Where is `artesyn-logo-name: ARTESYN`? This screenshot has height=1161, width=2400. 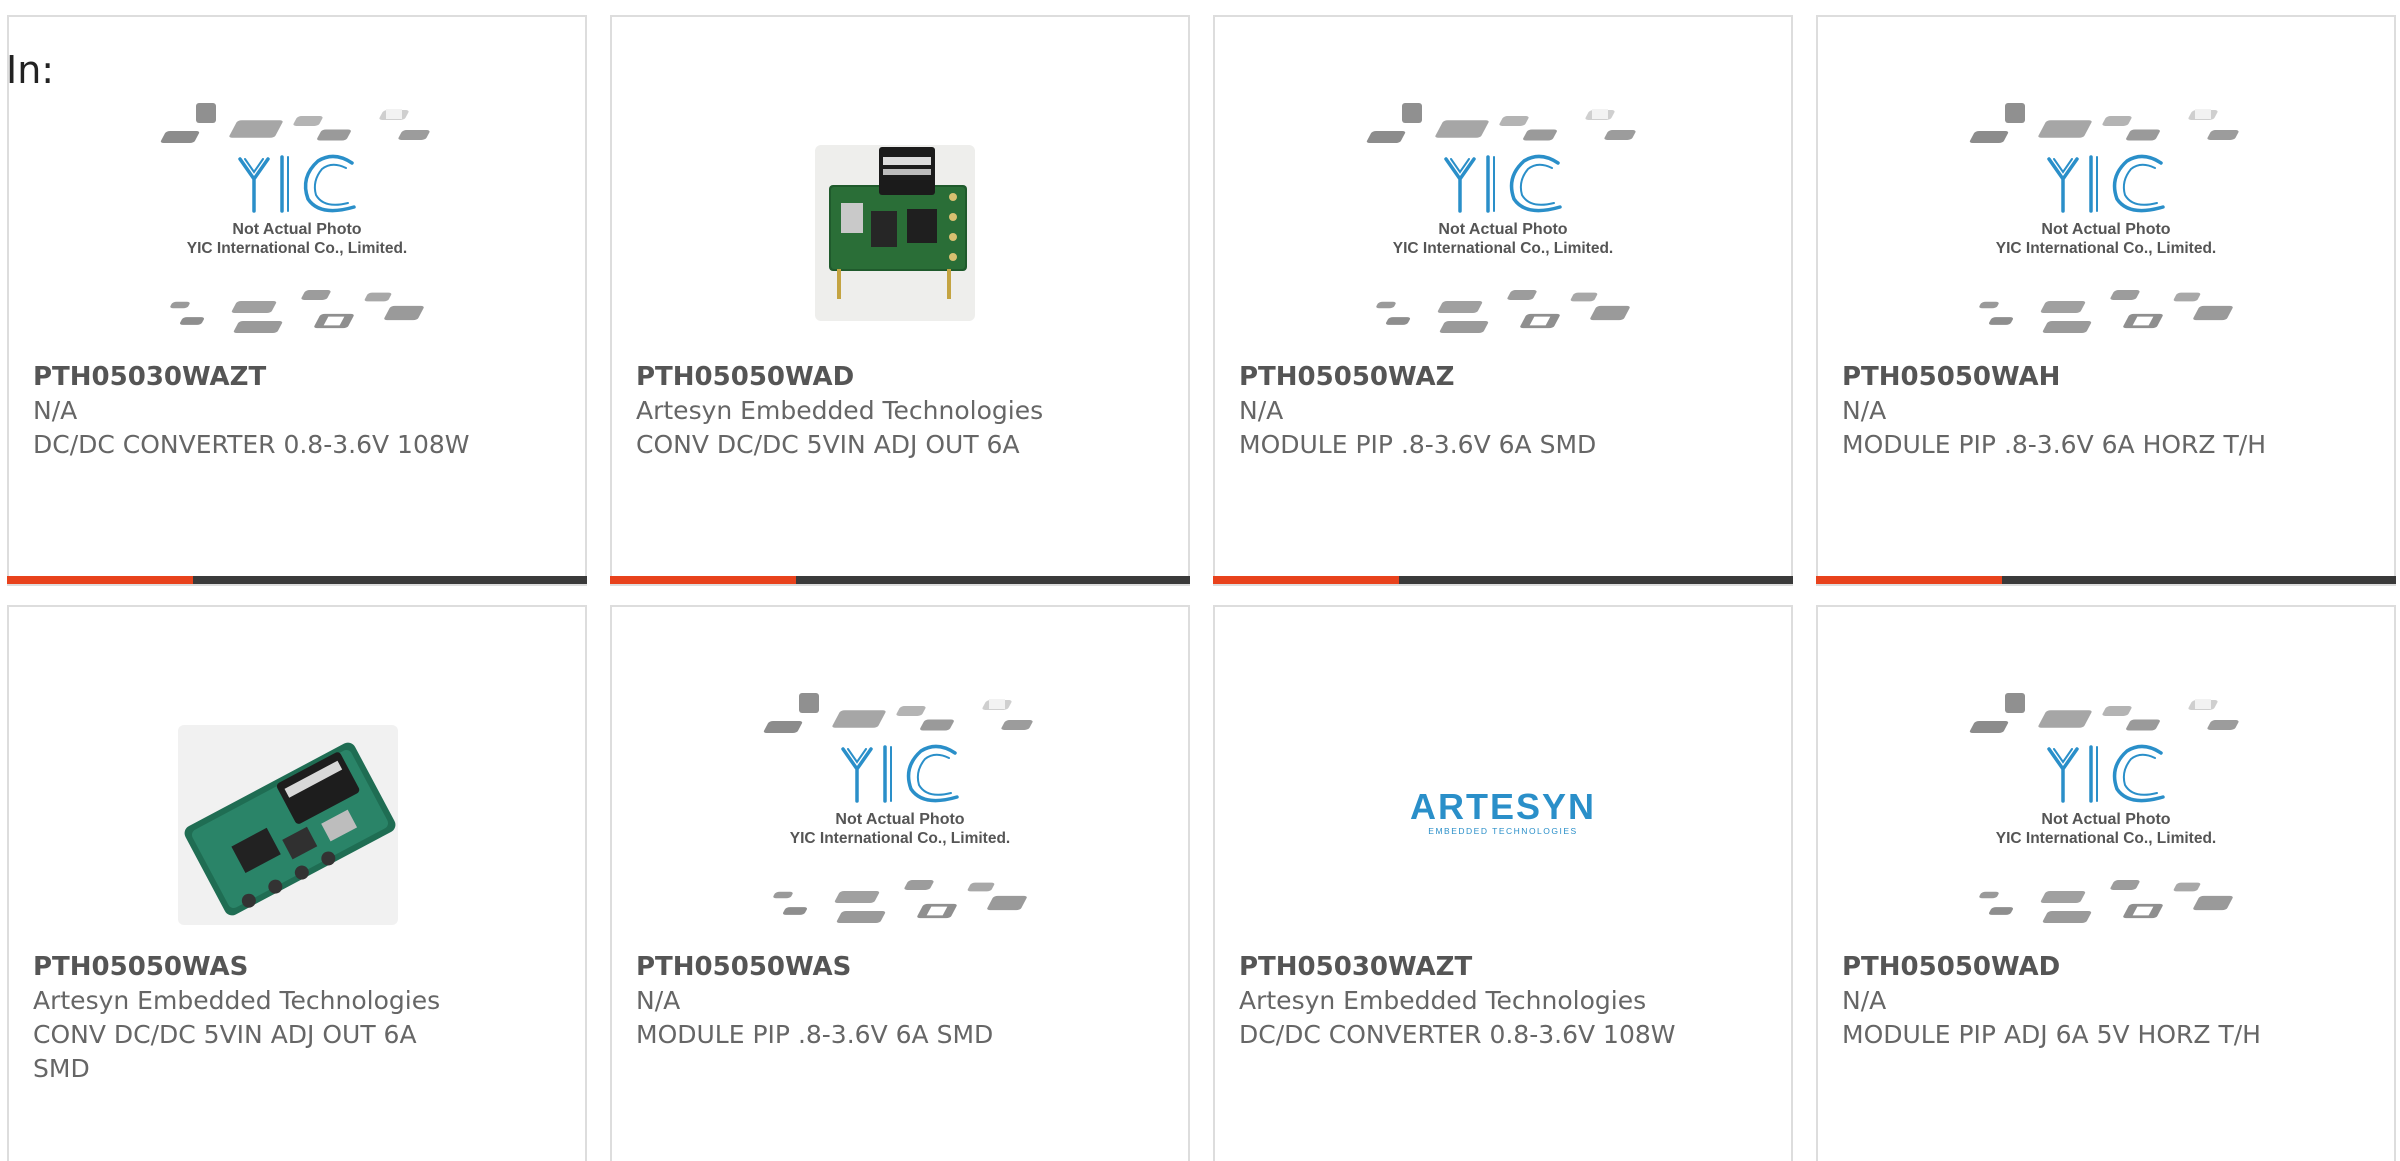 artesyn-logo-name: ARTESYN is located at coordinates (1503, 806).